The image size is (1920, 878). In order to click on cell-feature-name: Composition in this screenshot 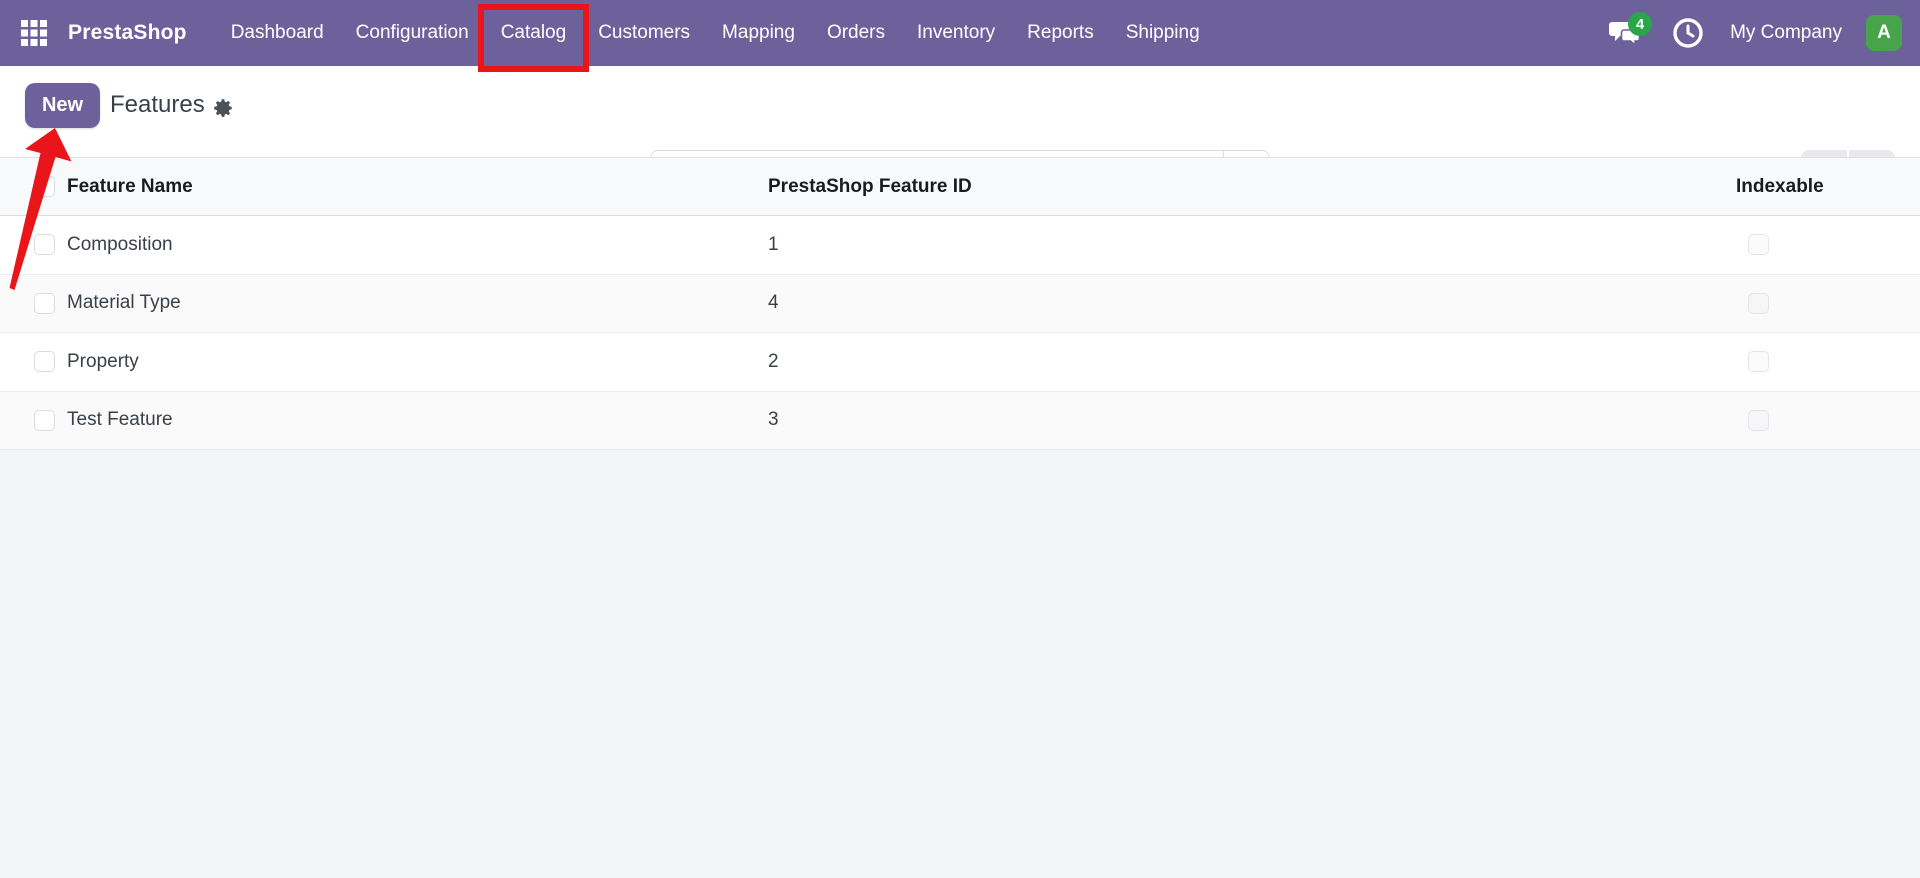, I will do `click(120, 244)`.